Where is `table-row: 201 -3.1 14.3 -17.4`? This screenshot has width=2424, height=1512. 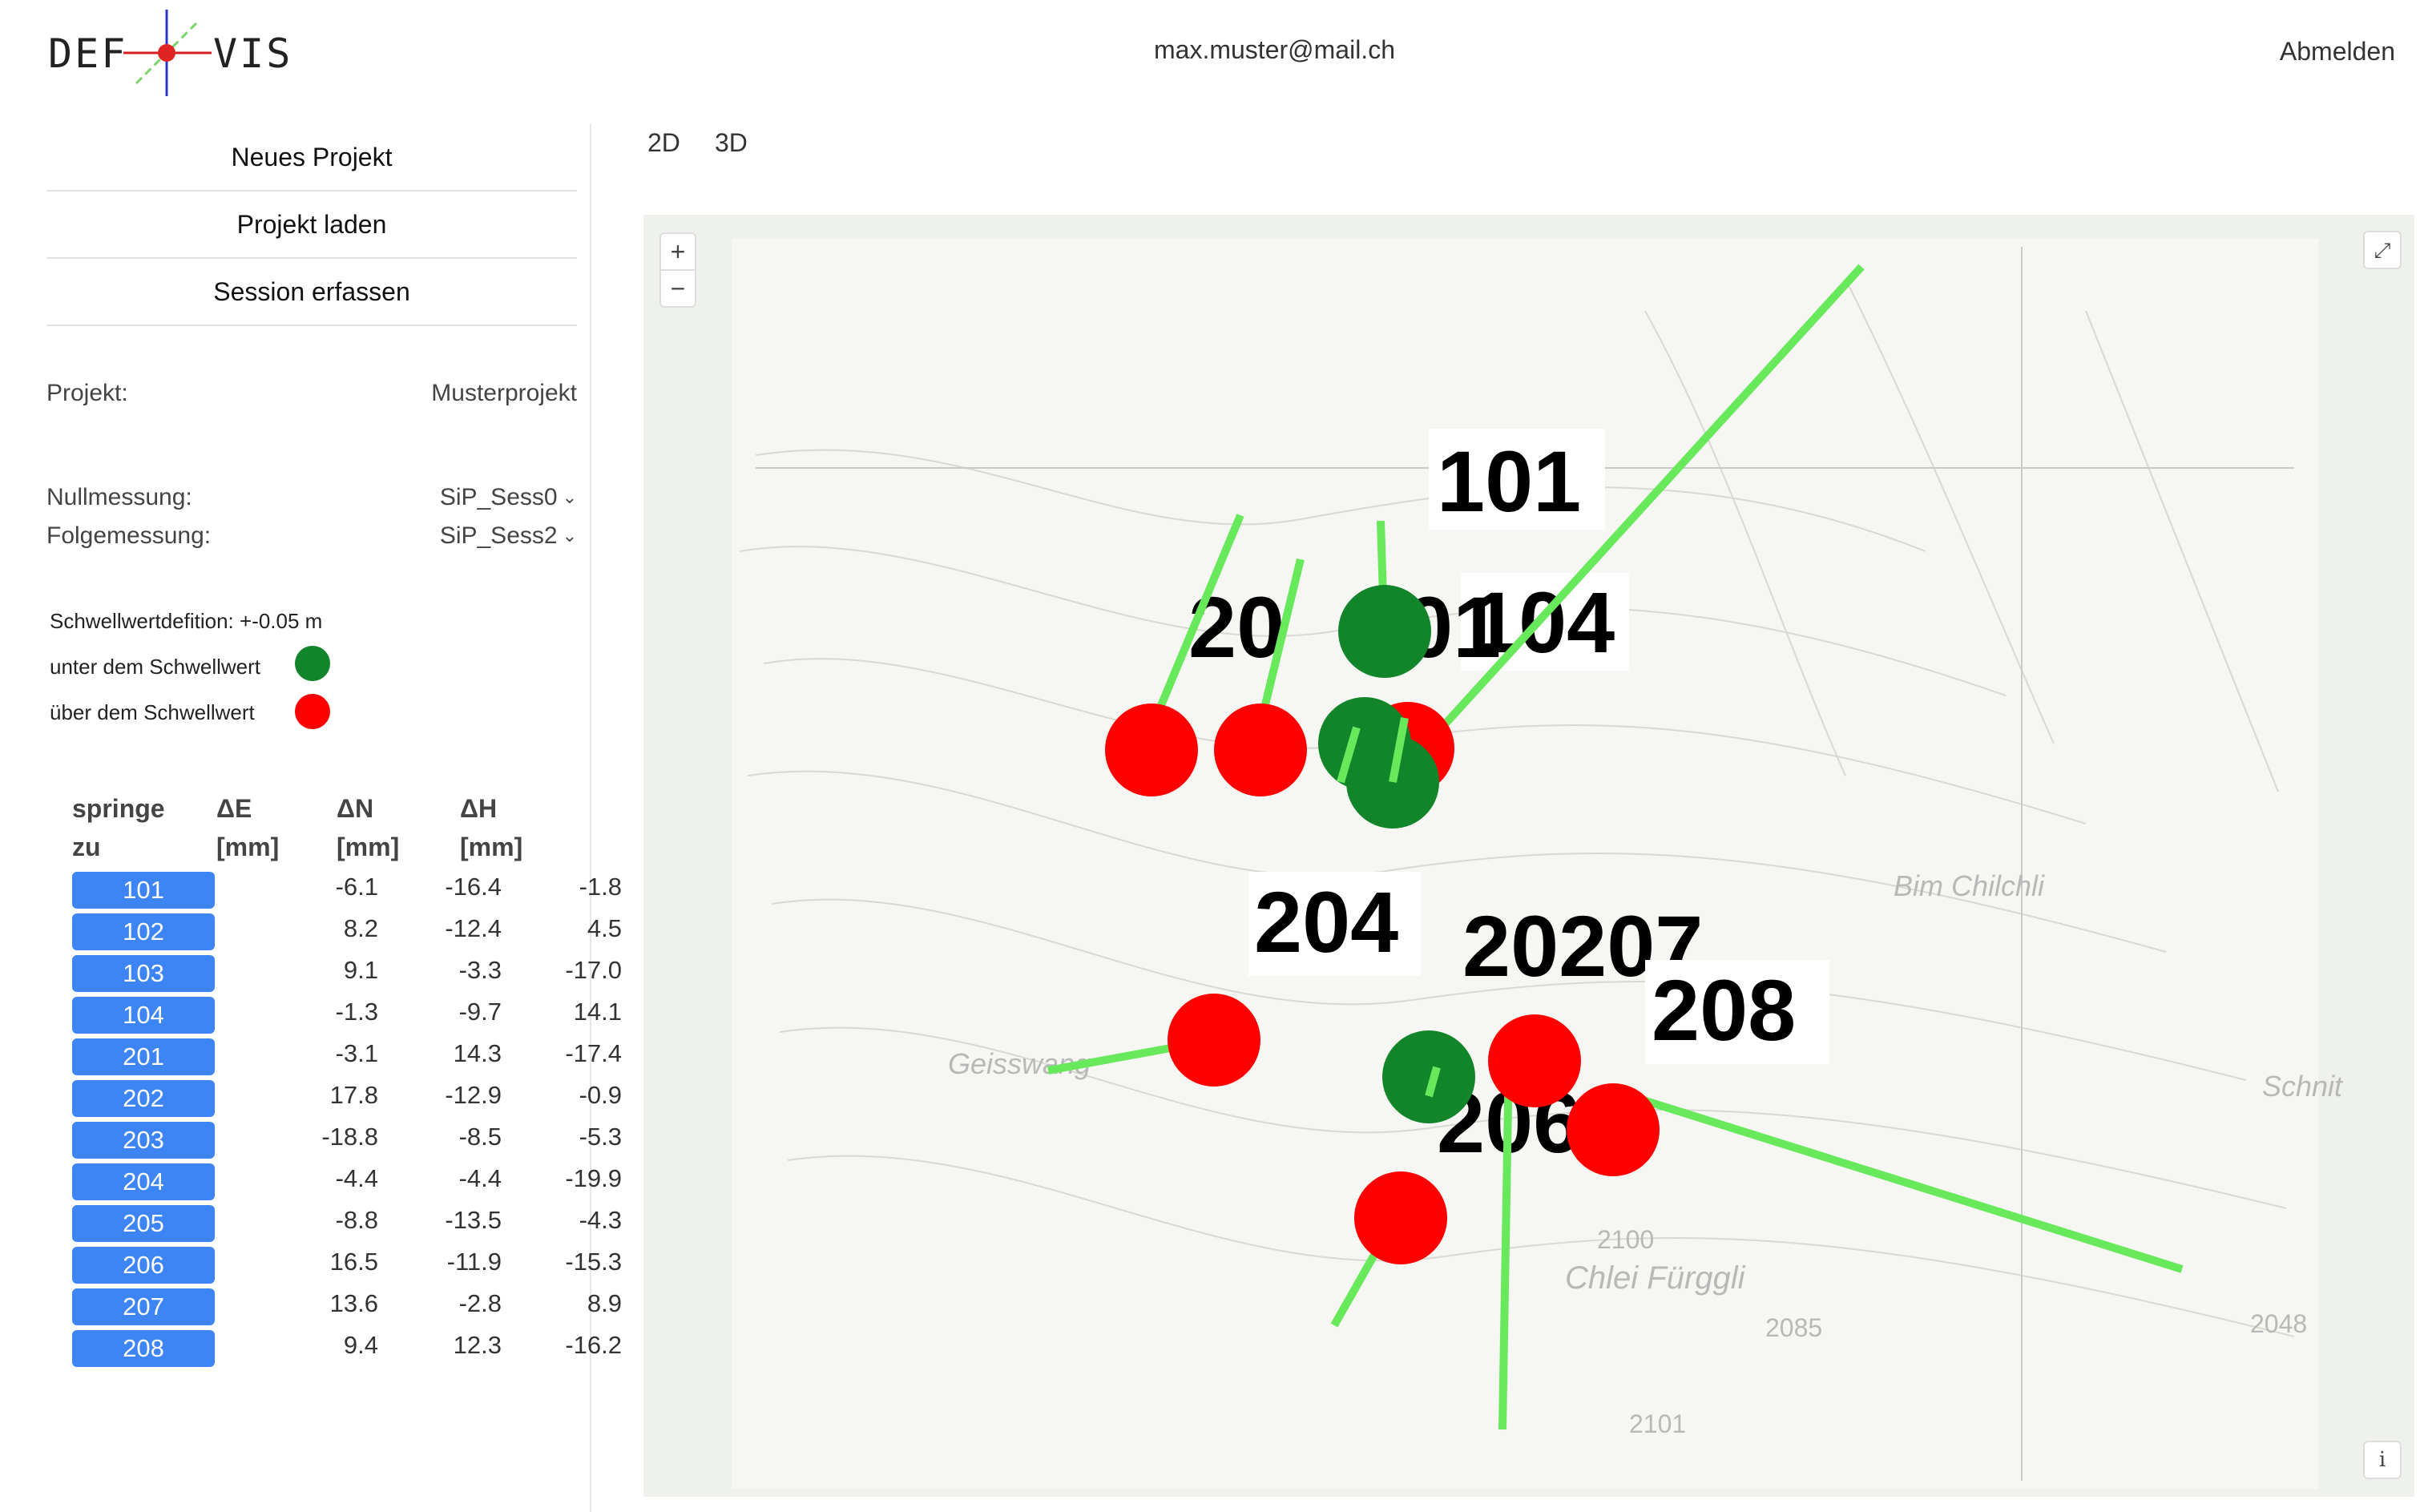
table-row: 201 -3.1 14.3 -17.4 is located at coordinates (347, 1057).